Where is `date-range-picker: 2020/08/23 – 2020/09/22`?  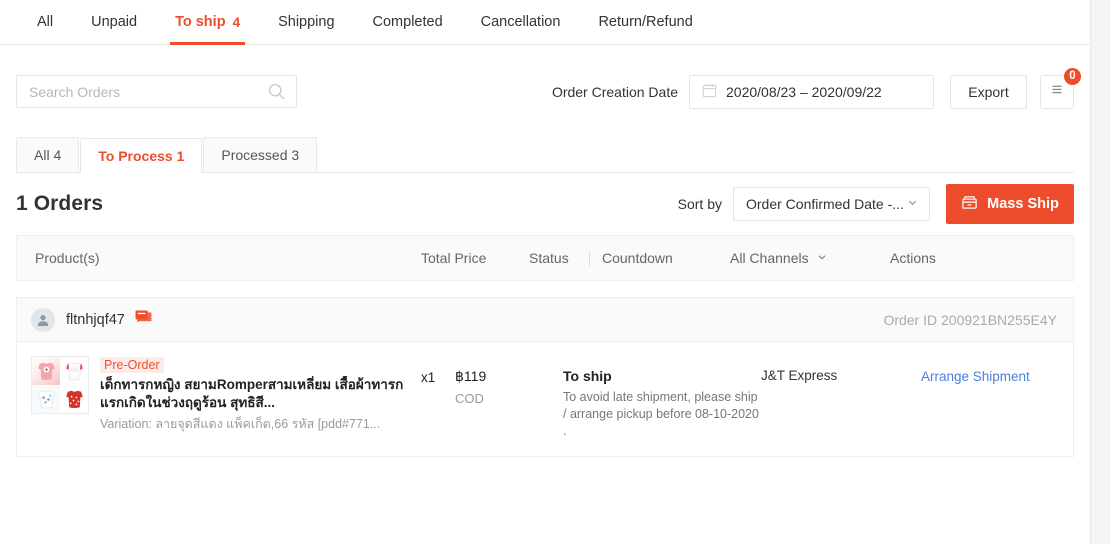 date-range-picker: 2020/08/23 – 2020/09/22 is located at coordinates (811, 91).